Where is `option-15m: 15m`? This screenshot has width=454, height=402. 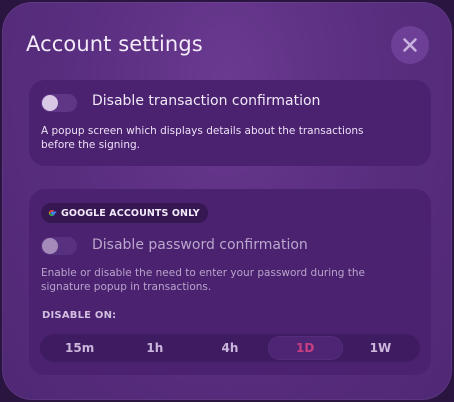 option-15m: 15m is located at coordinates (79, 348).